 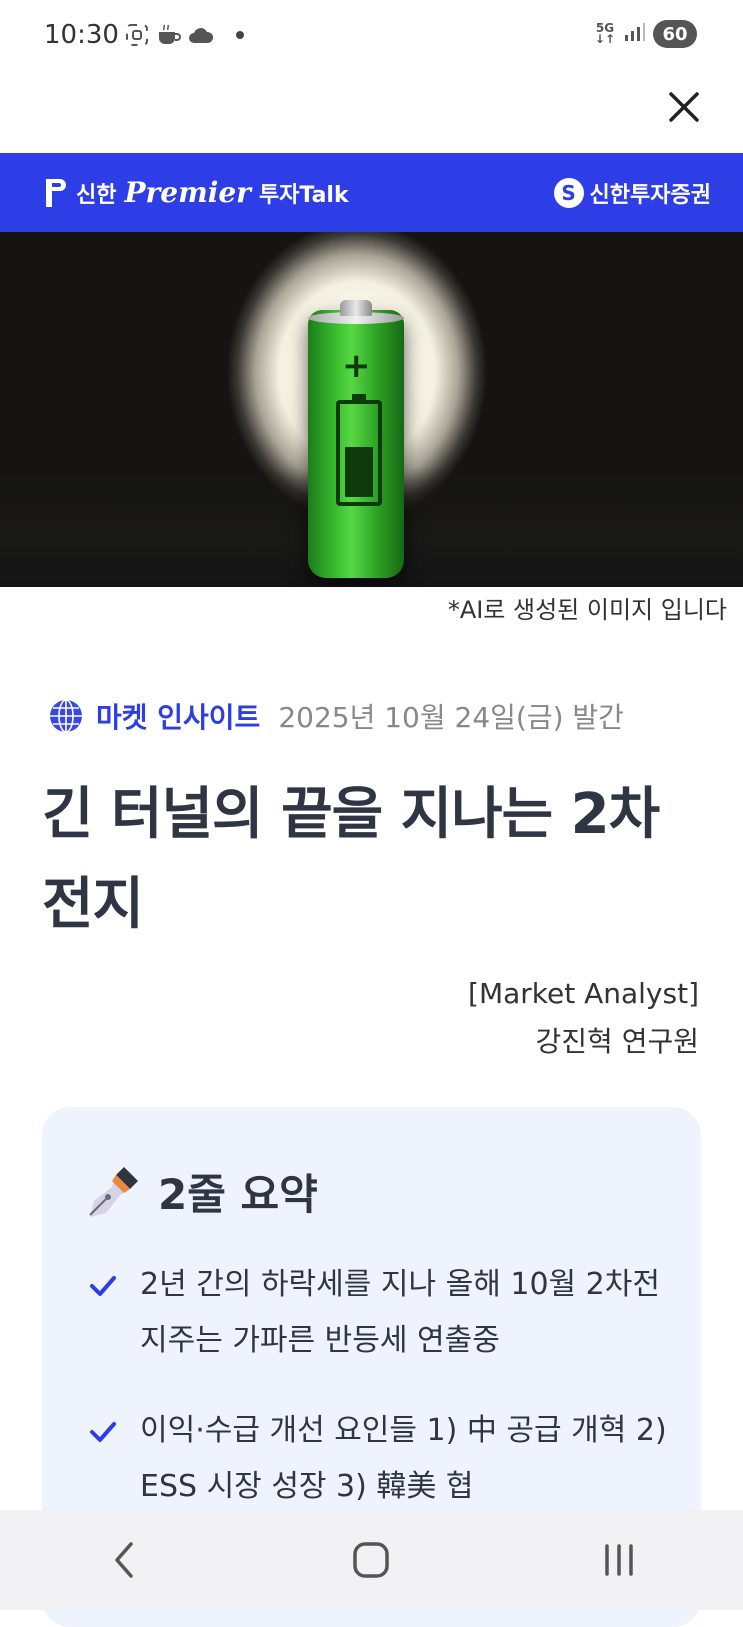 I want to click on summary-header: 2줄 요약, so click(x=201, y=1191).